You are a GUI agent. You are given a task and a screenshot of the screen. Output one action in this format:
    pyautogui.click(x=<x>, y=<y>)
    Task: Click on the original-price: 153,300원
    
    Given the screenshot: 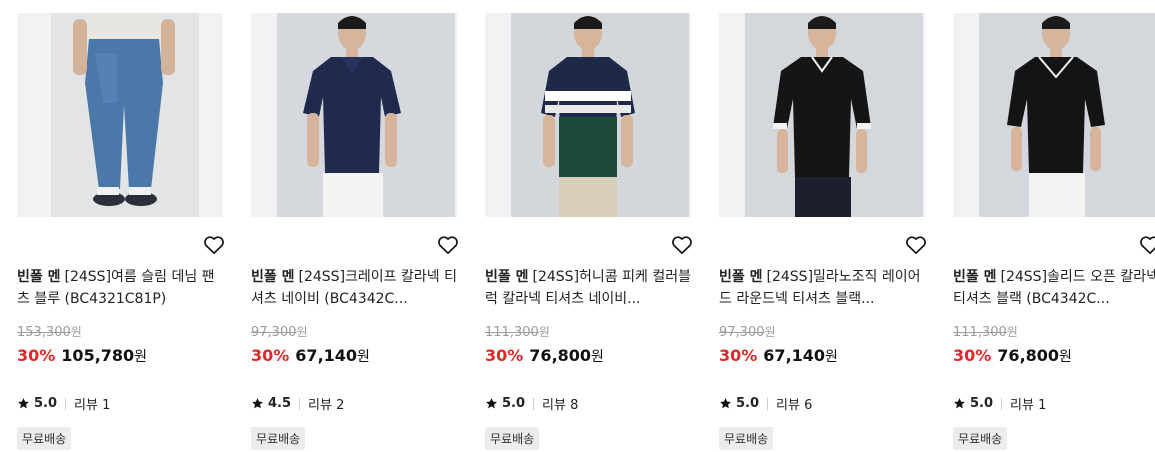 What is the action you would take?
    pyautogui.click(x=49, y=331)
    